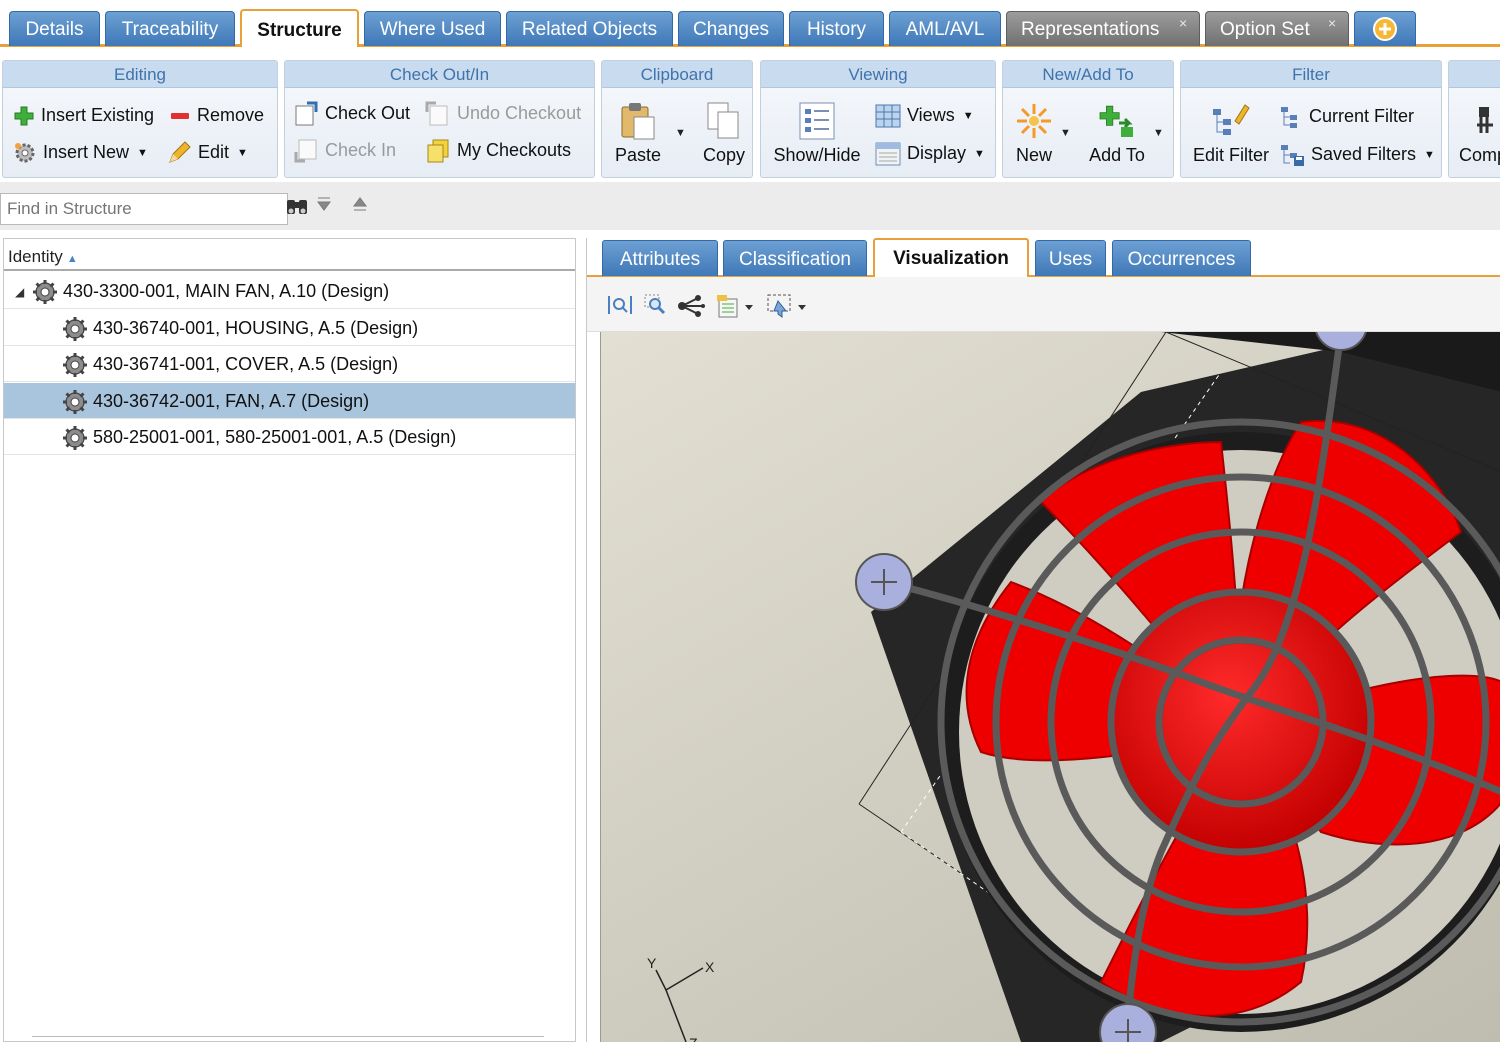  I want to click on tab-label: Traceability, so click(170, 29).